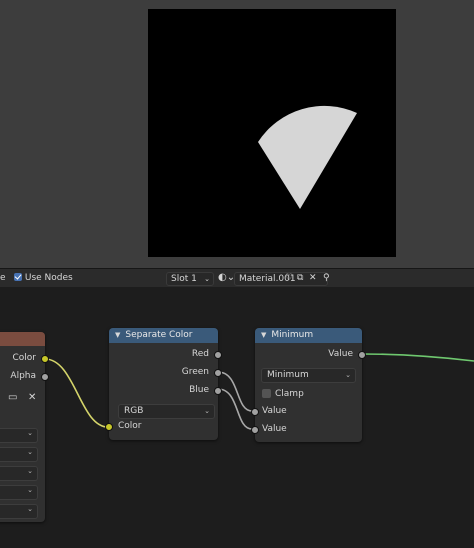 This screenshot has height=548, width=474. I want to click on red-output-socket, so click(218, 355).